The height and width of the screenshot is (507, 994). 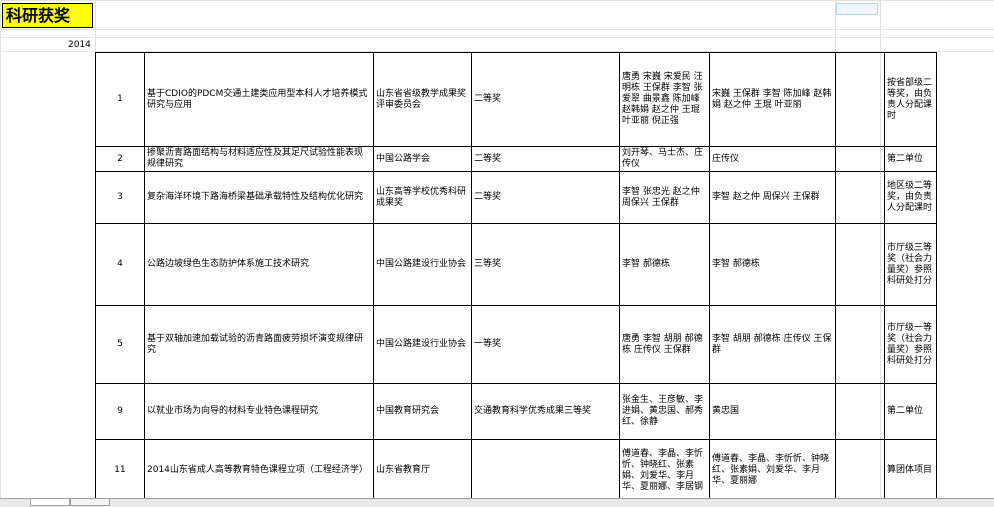 What do you see at coordinates (120, 99) in the screenshot?
I see `row-number-cell: 1` at bounding box center [120, 99].